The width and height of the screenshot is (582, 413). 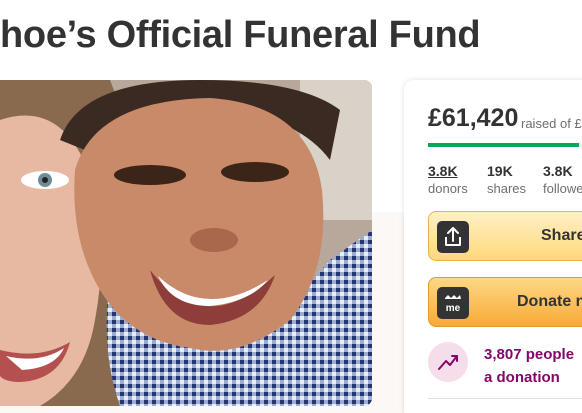 I want to click on stat-donors: 3.8K donors, so click(x=448, y=179).